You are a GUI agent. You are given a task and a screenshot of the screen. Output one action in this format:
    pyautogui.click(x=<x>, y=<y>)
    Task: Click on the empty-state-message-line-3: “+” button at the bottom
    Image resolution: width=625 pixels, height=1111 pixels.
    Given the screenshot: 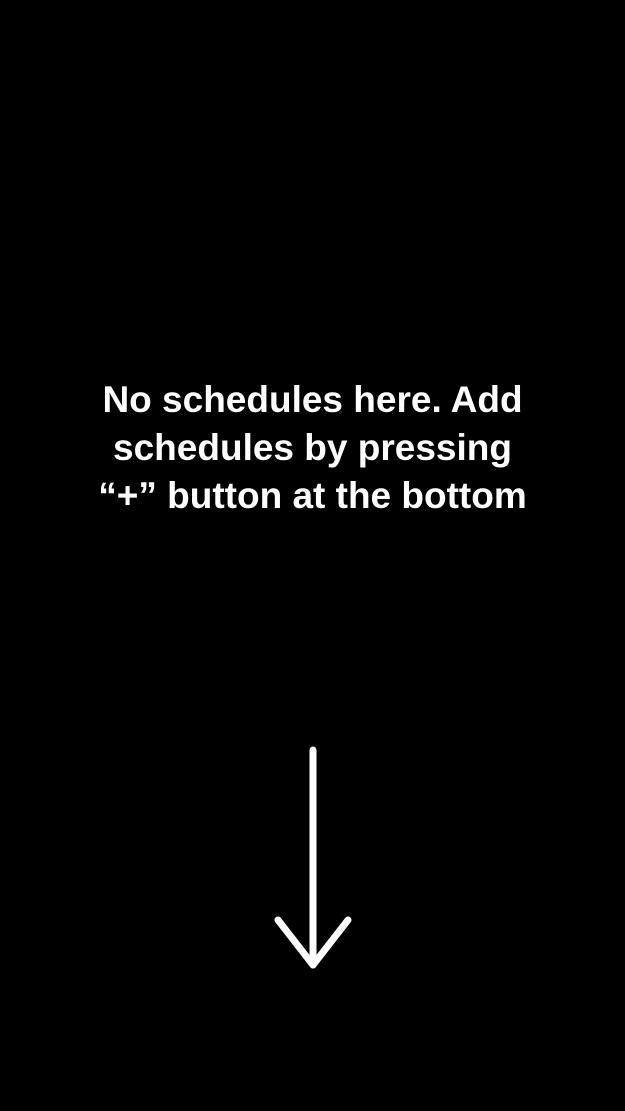 What is the action you would take?
    pyautogui.click(x=312, y=495)
    